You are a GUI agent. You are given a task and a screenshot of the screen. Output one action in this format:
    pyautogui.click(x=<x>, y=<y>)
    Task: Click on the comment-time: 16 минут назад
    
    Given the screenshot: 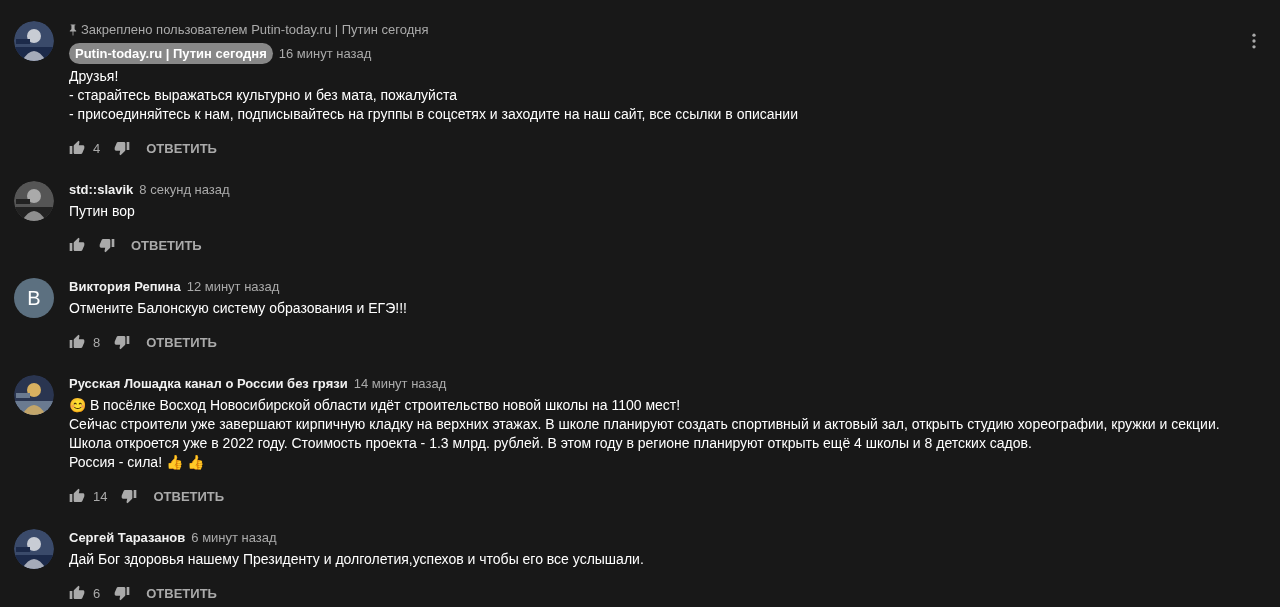 What is the action you would take?
    pyautogui.click(x=325, y=54)
    